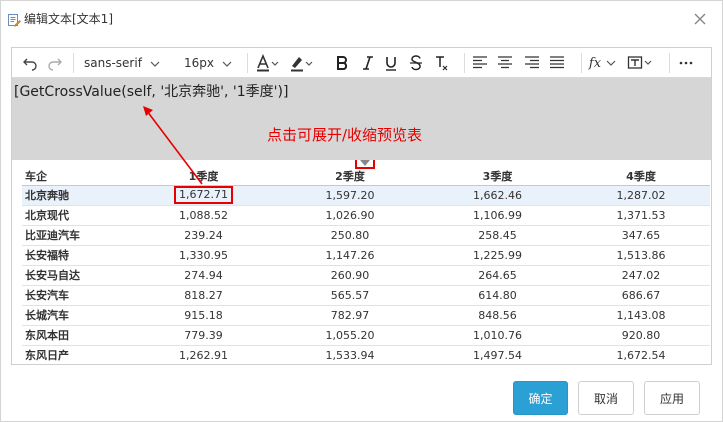 The height and width of the screenshot is (422, 723). What do you see at coordinates (203, 315) in the screenshot?
I see `value-cell: 915.18` at bounding box center [203, 315].